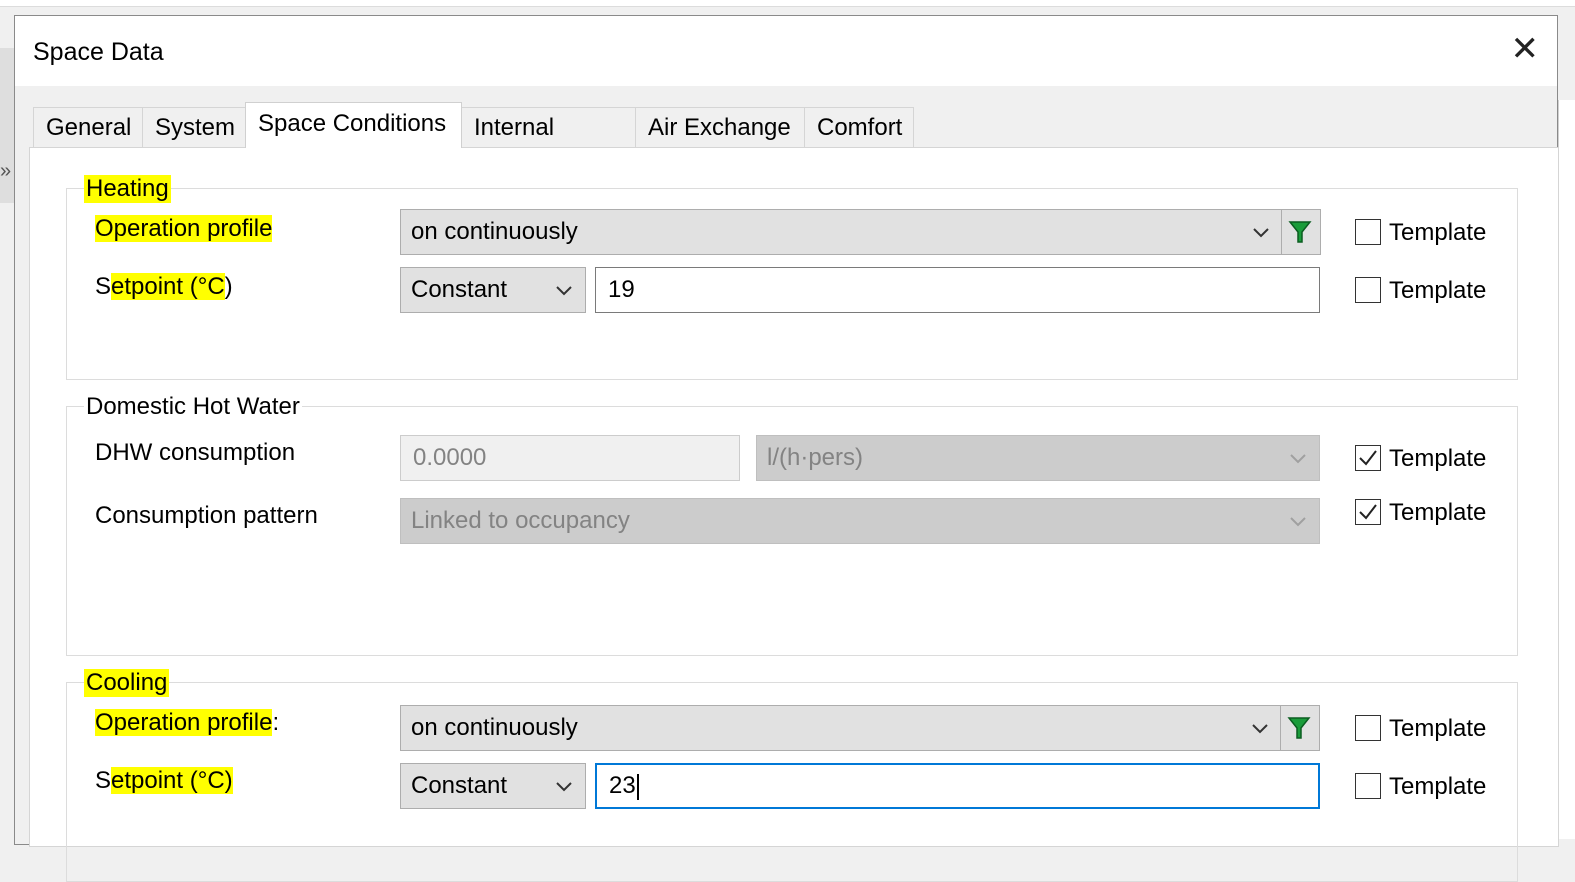 Image resolution: width=1575 pixels, height=882 pixels. I want to click on text-caret, so click(637, 786).